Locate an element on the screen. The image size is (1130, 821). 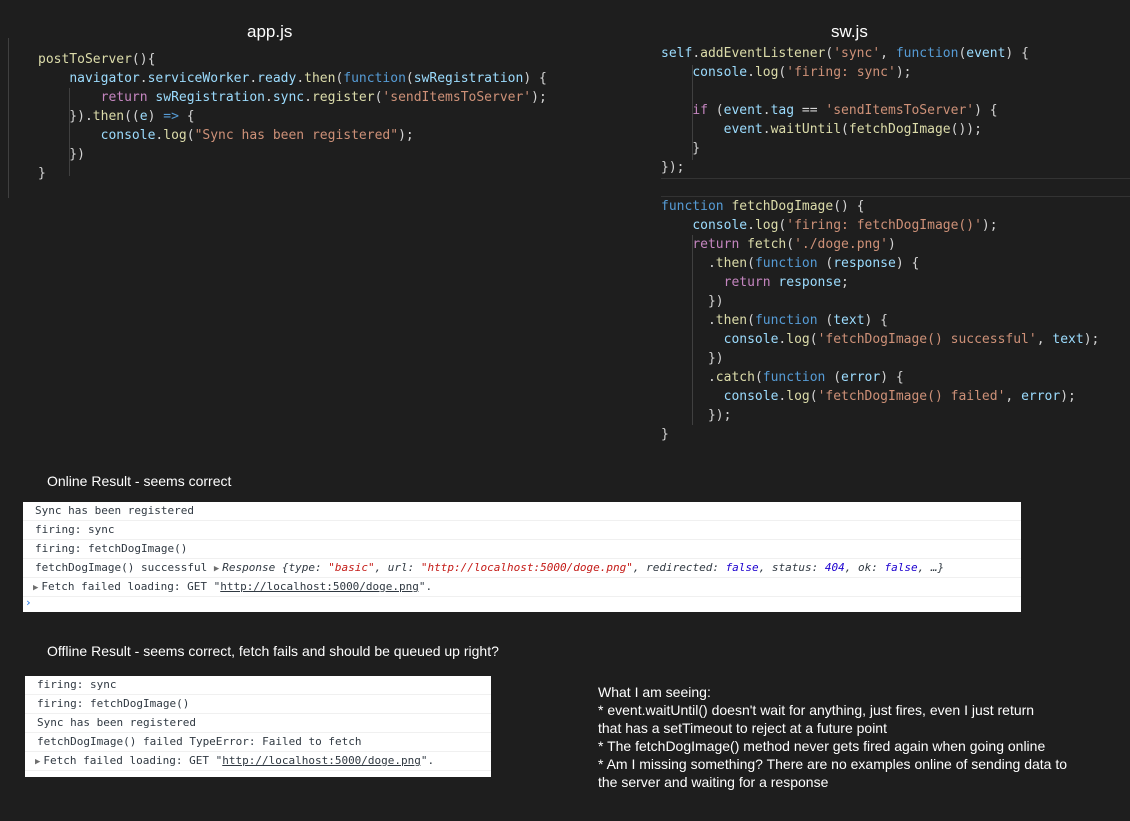
object-key: , ok: is located at coordinates (864, 567).